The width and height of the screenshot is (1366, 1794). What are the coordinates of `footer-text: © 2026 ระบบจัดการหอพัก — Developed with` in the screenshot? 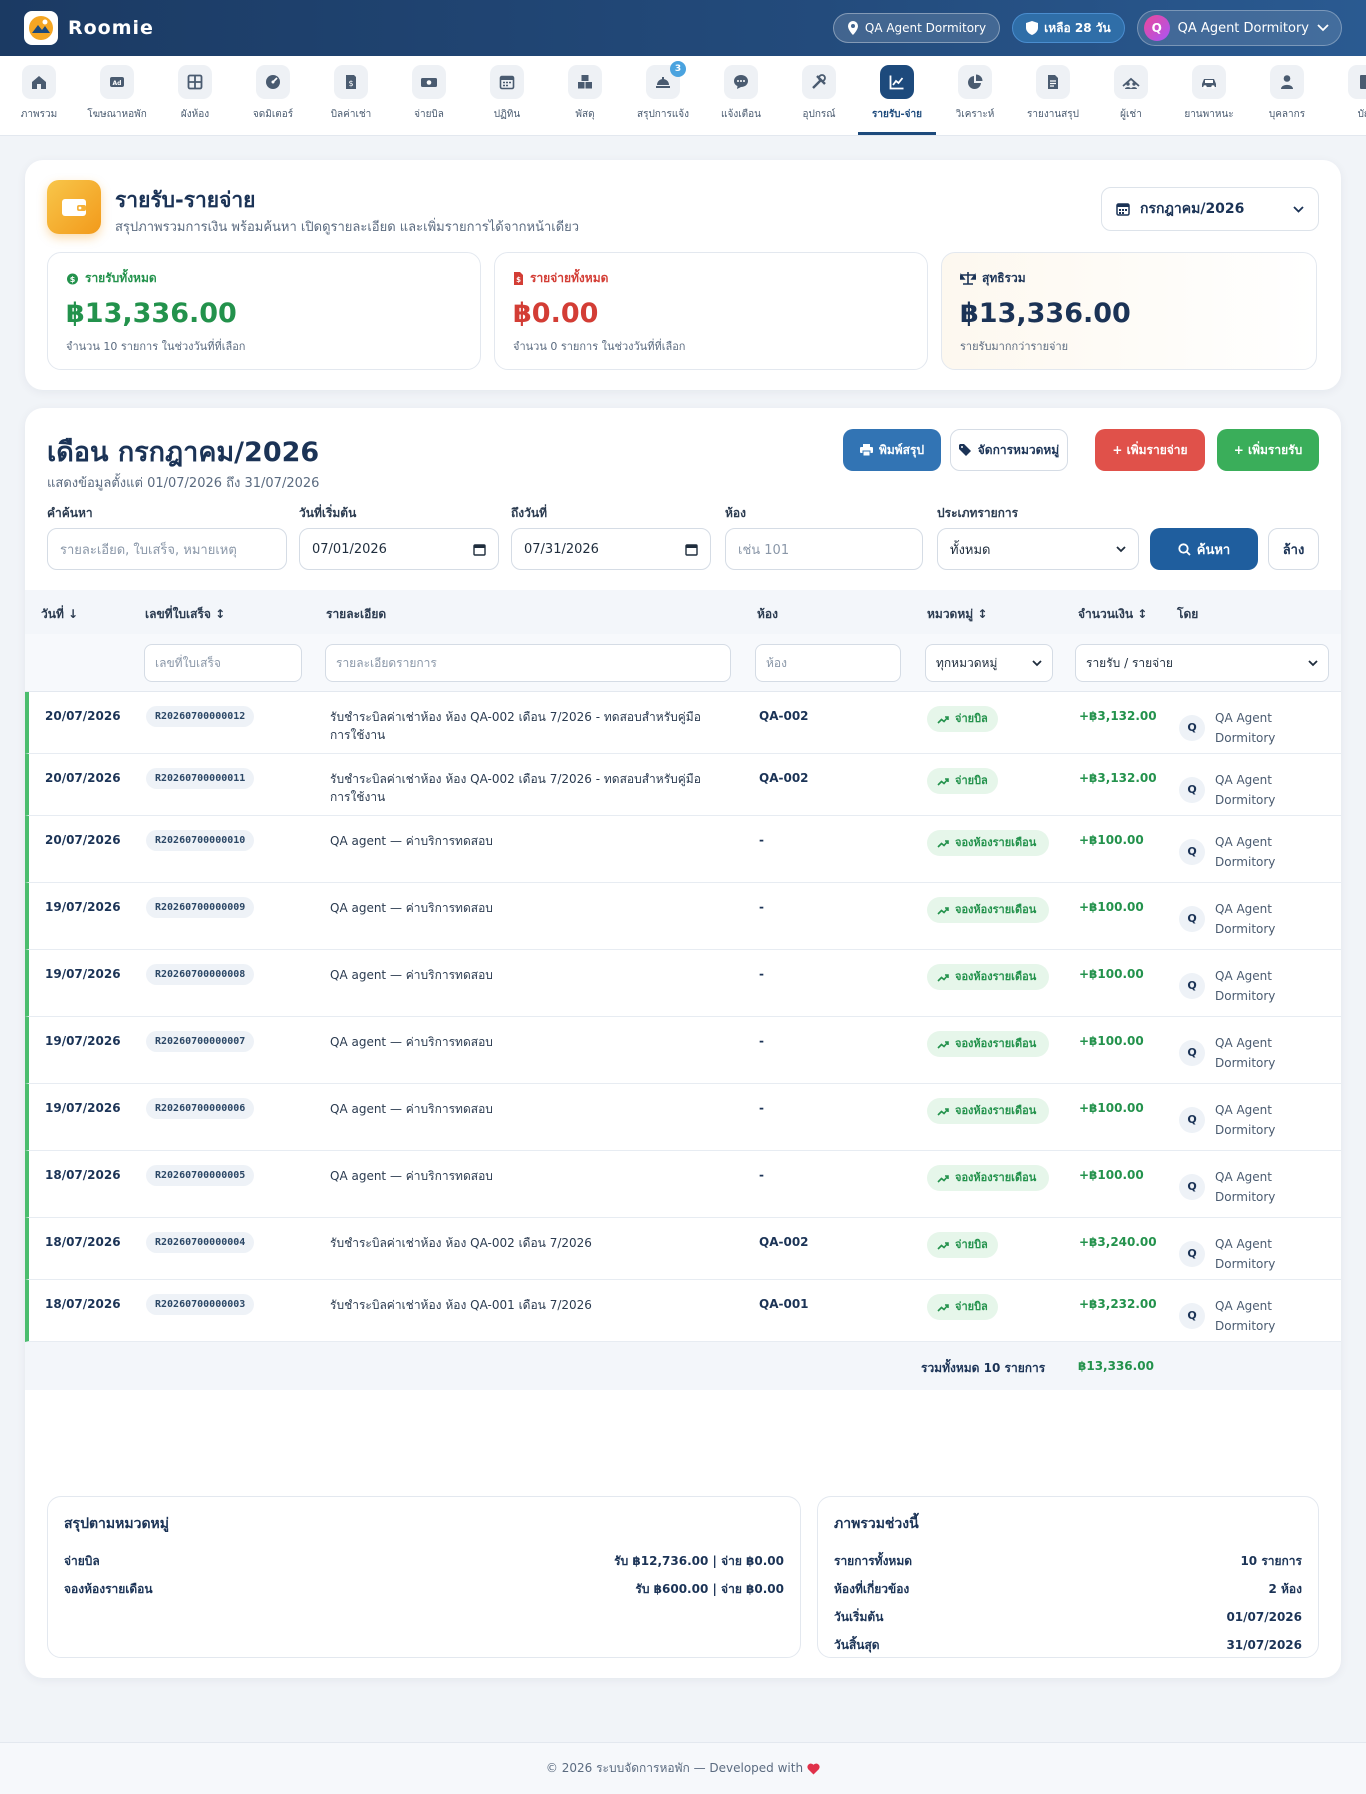 It's located at (674, 1768).